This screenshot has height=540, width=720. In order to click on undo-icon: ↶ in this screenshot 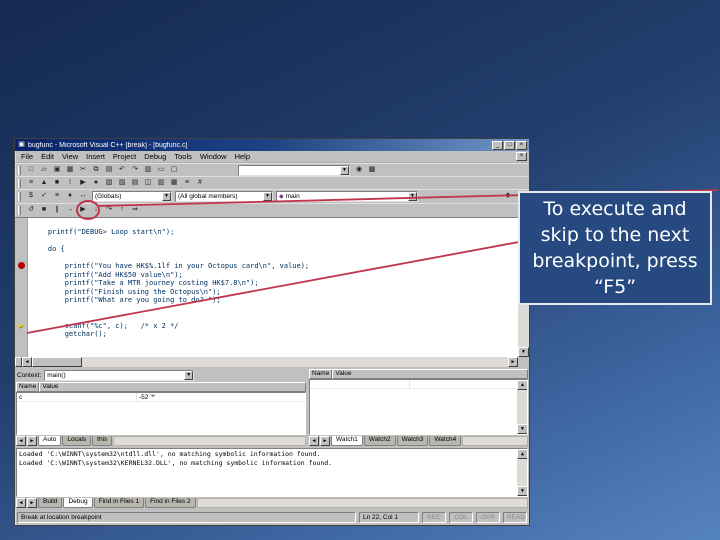, I will do `click(122, 170)`.